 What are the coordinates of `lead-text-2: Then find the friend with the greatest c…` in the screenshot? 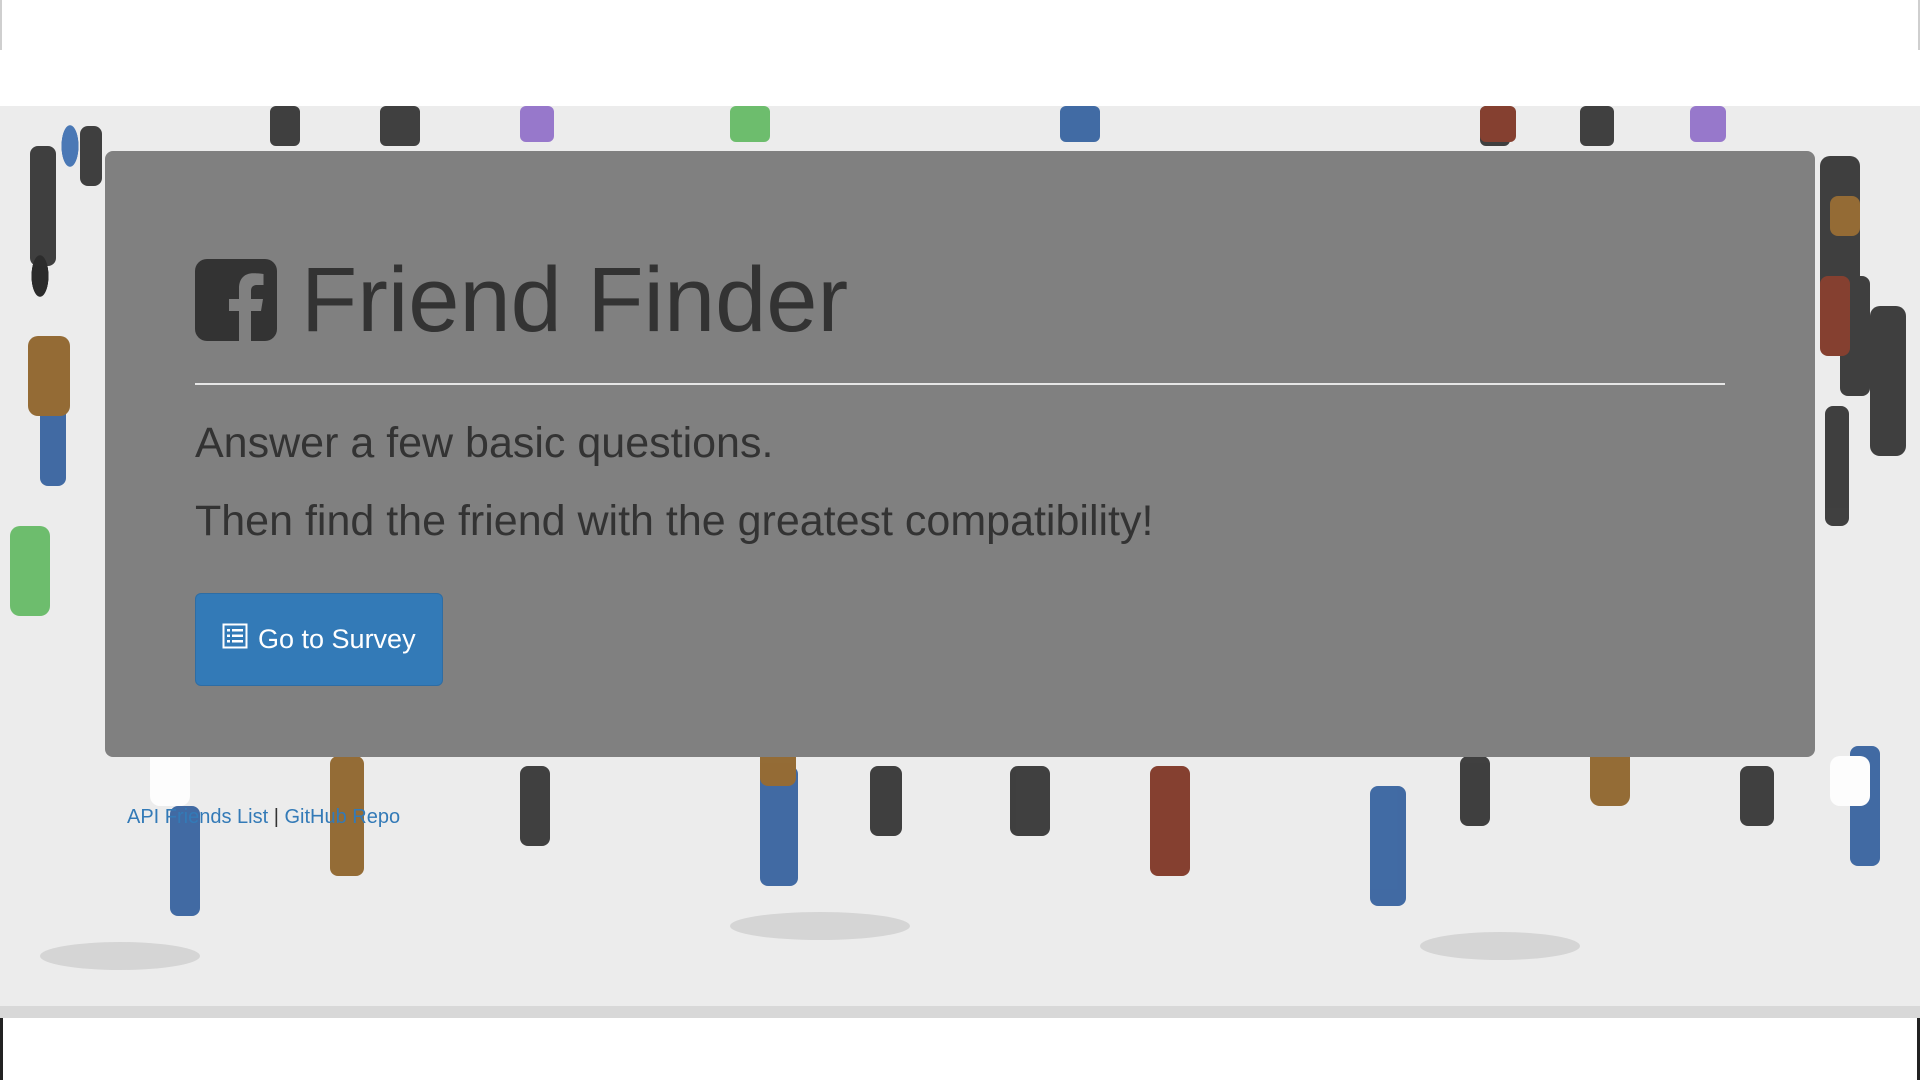 It's located at (674, 520).